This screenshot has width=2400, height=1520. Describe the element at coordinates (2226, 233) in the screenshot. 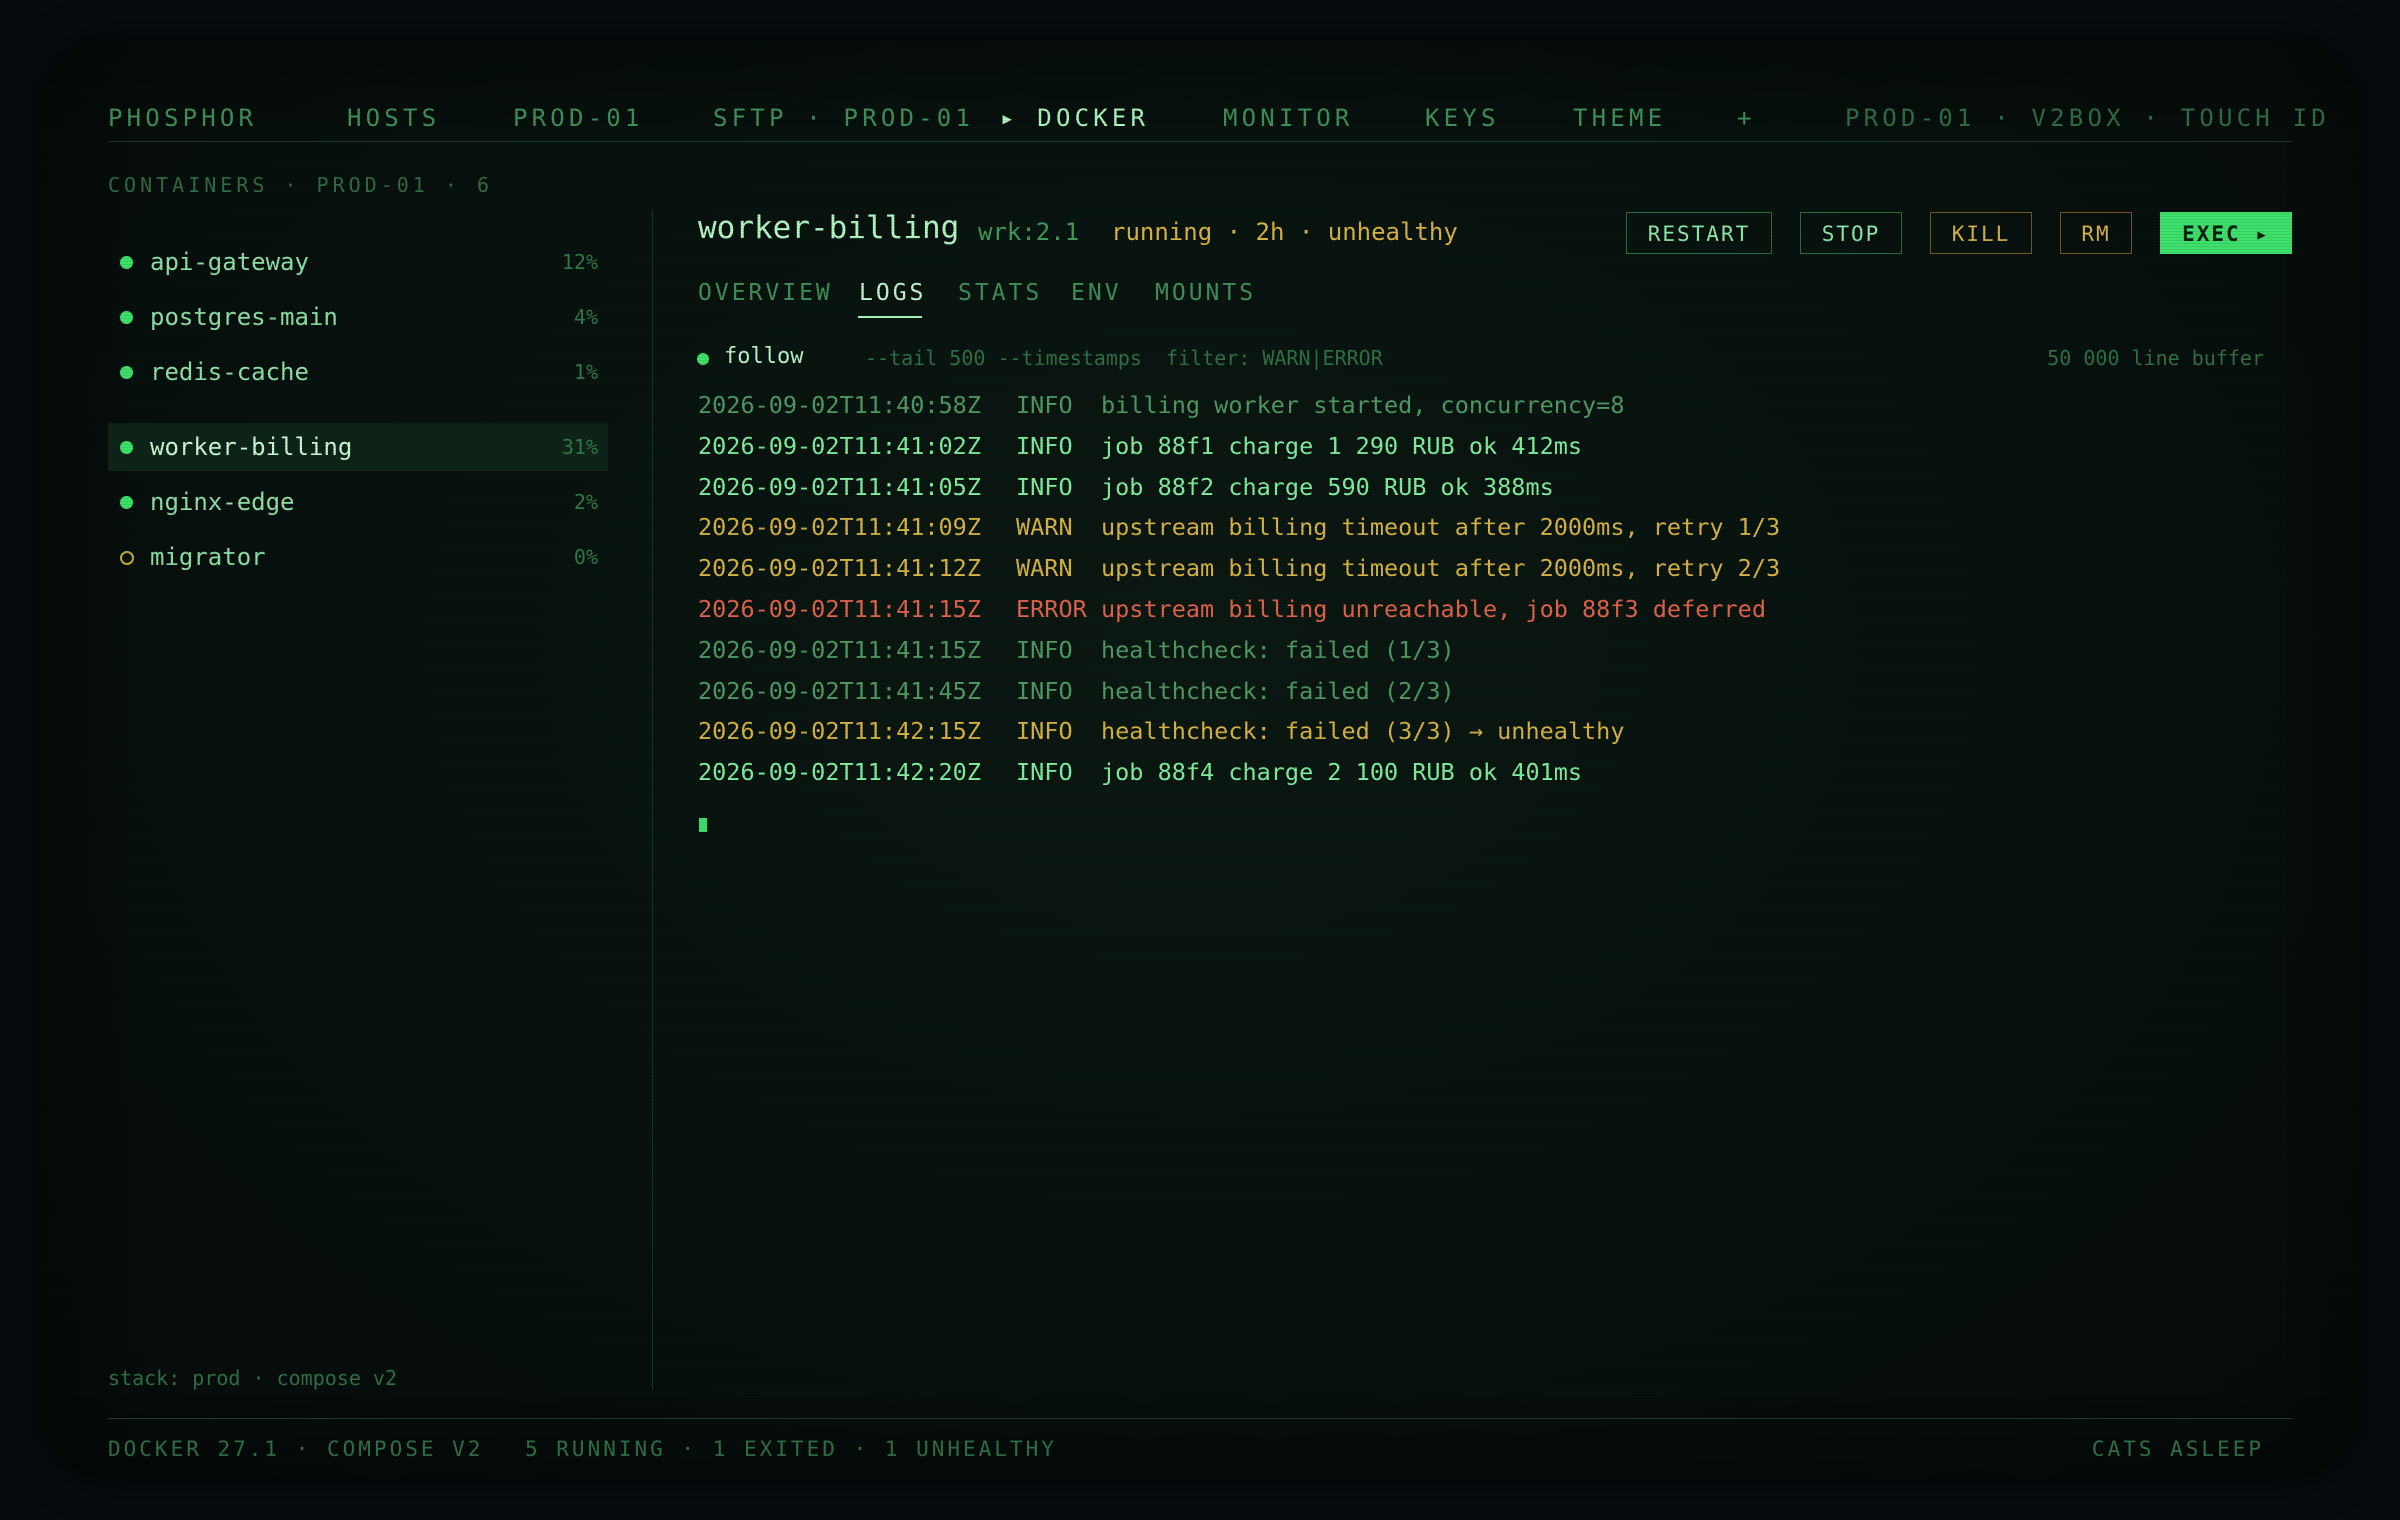

I see `exec-button: EXEC ▸` at that location.